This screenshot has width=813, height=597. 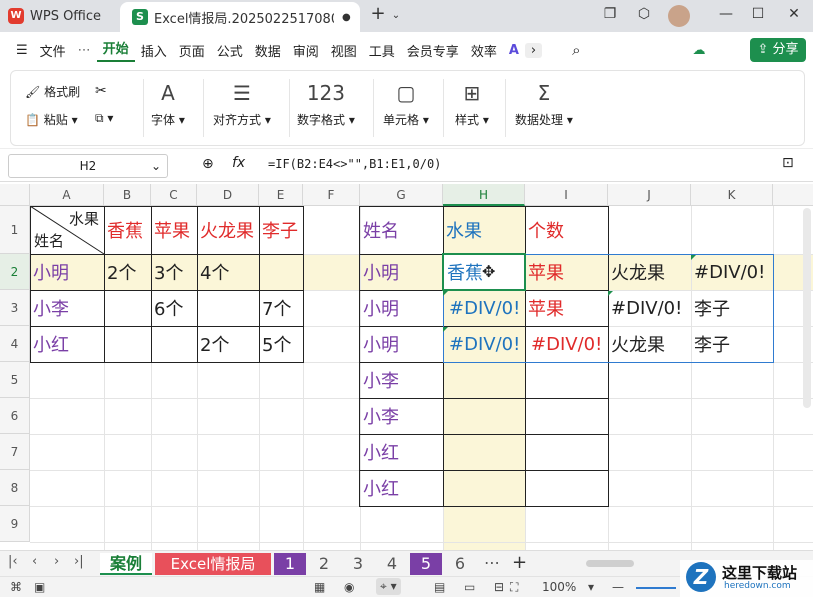 What do you see at coordinates (483, 308) in the screenshot?
I see `cell-h3: #DIV/0!` at bounding box center [483, 308].